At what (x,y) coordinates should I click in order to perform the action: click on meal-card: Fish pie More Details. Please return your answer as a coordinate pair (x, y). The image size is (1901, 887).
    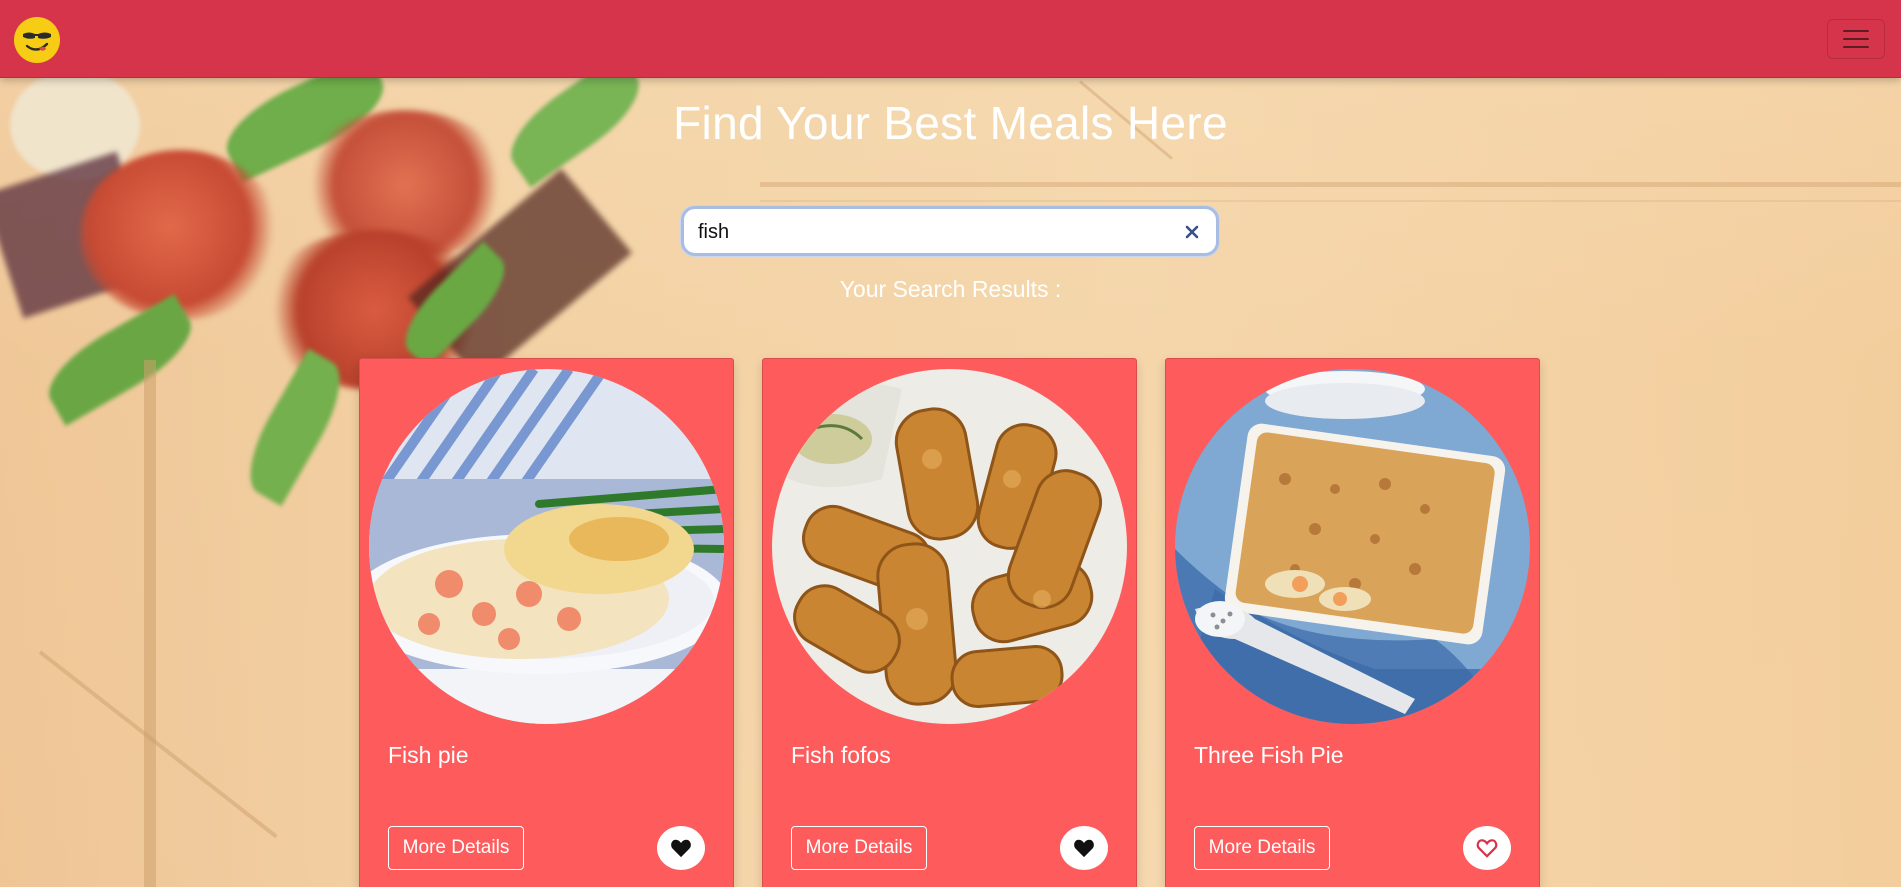
    Looking at the image, I should click on (546, 622).